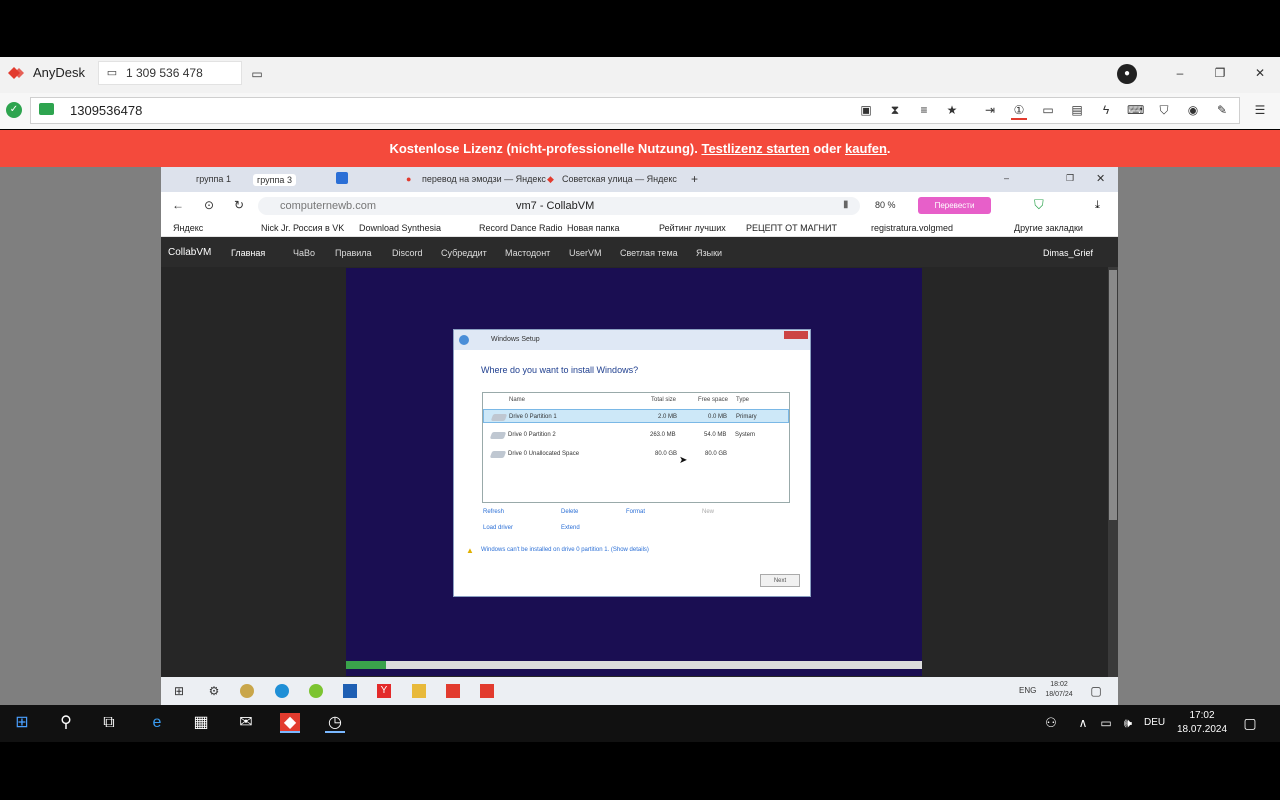 This screenshot has width=1280, height=800. I want to click on user-menu: Dimas_Grief, so click(1068, 253).